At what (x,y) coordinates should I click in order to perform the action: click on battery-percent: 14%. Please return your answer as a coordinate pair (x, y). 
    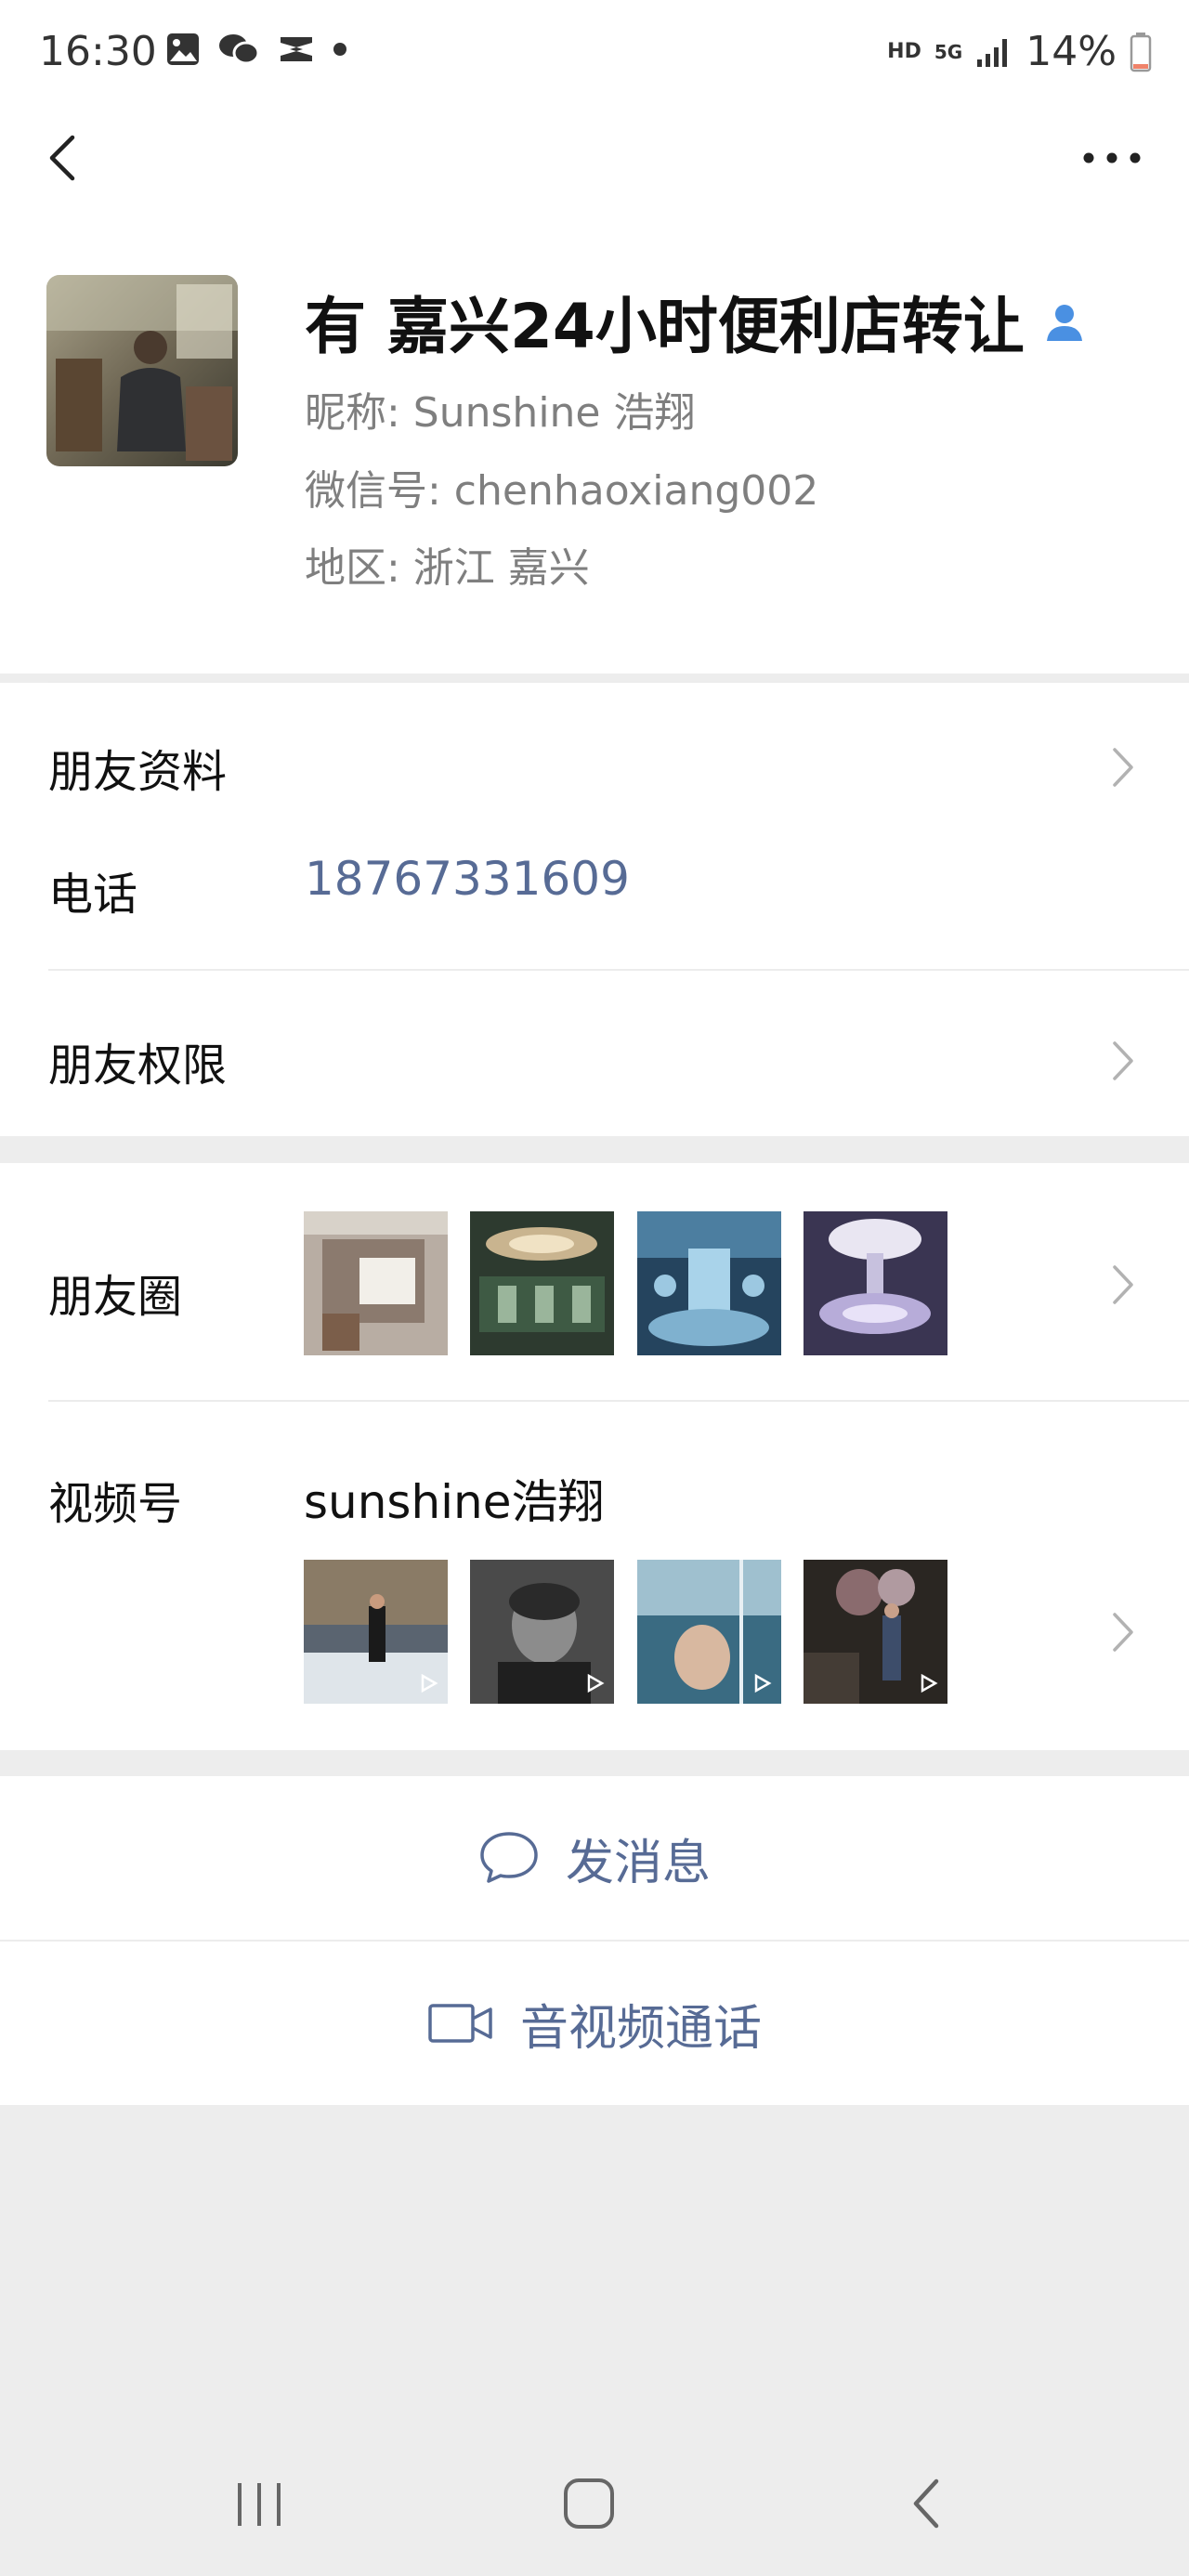
    Looking at the image, I should click on (1072, 51).